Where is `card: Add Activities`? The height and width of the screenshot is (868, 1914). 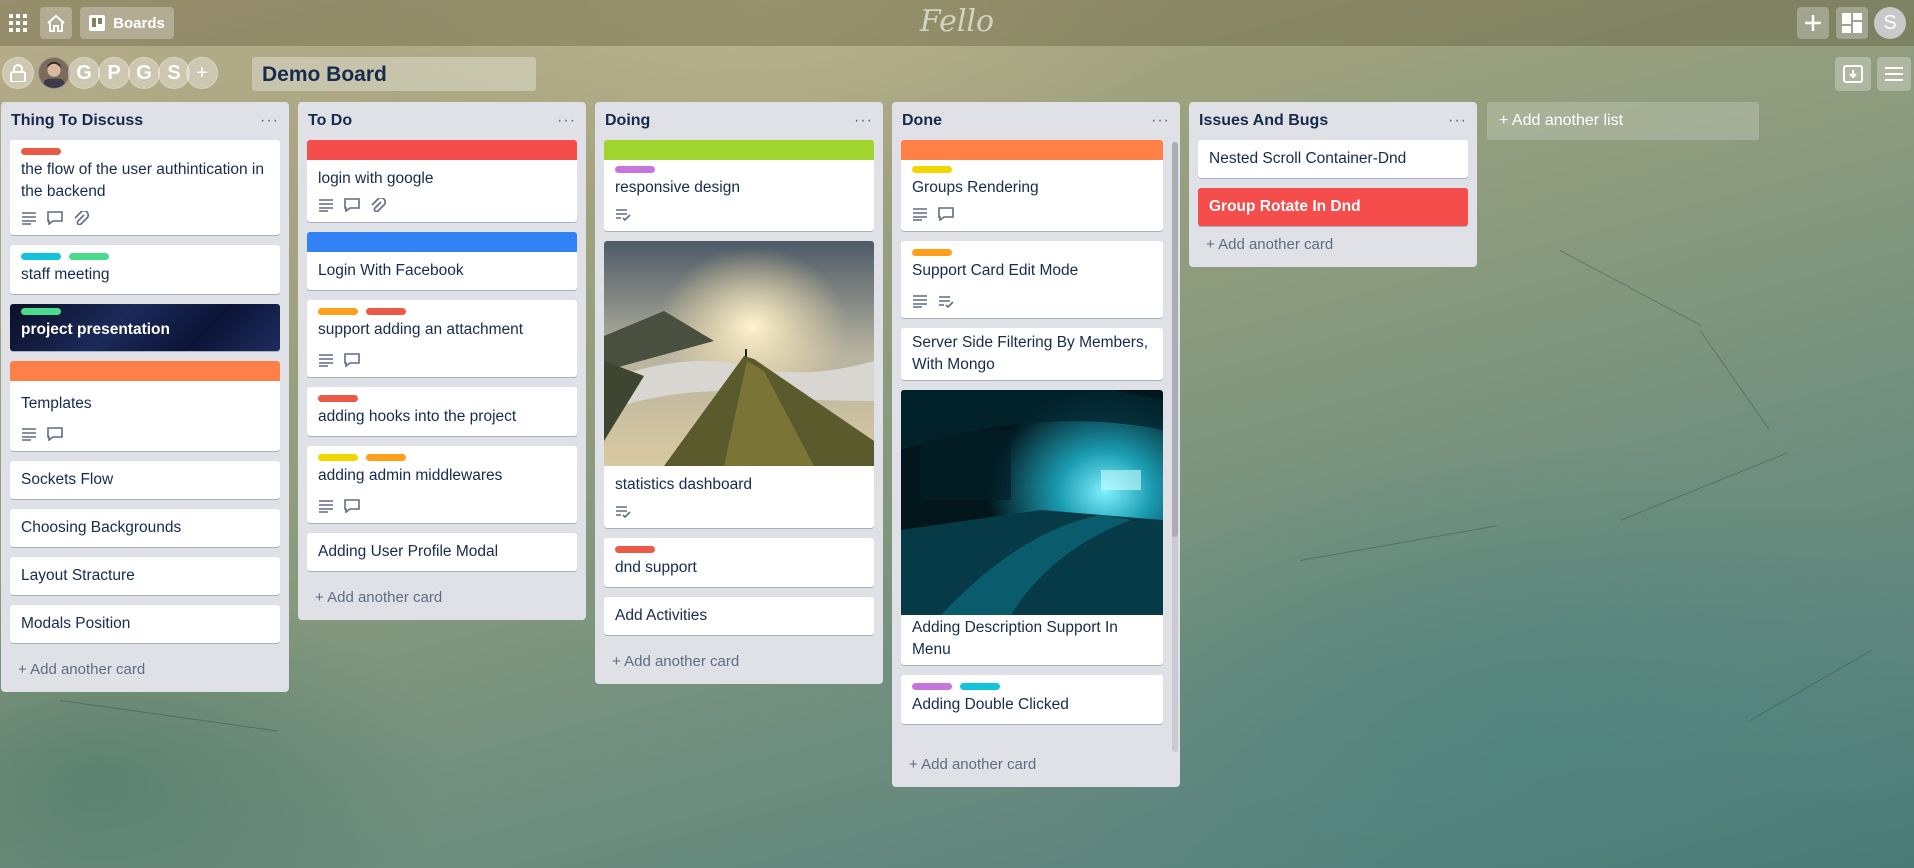
card: Add Activities is located at coordinates (739, 616).